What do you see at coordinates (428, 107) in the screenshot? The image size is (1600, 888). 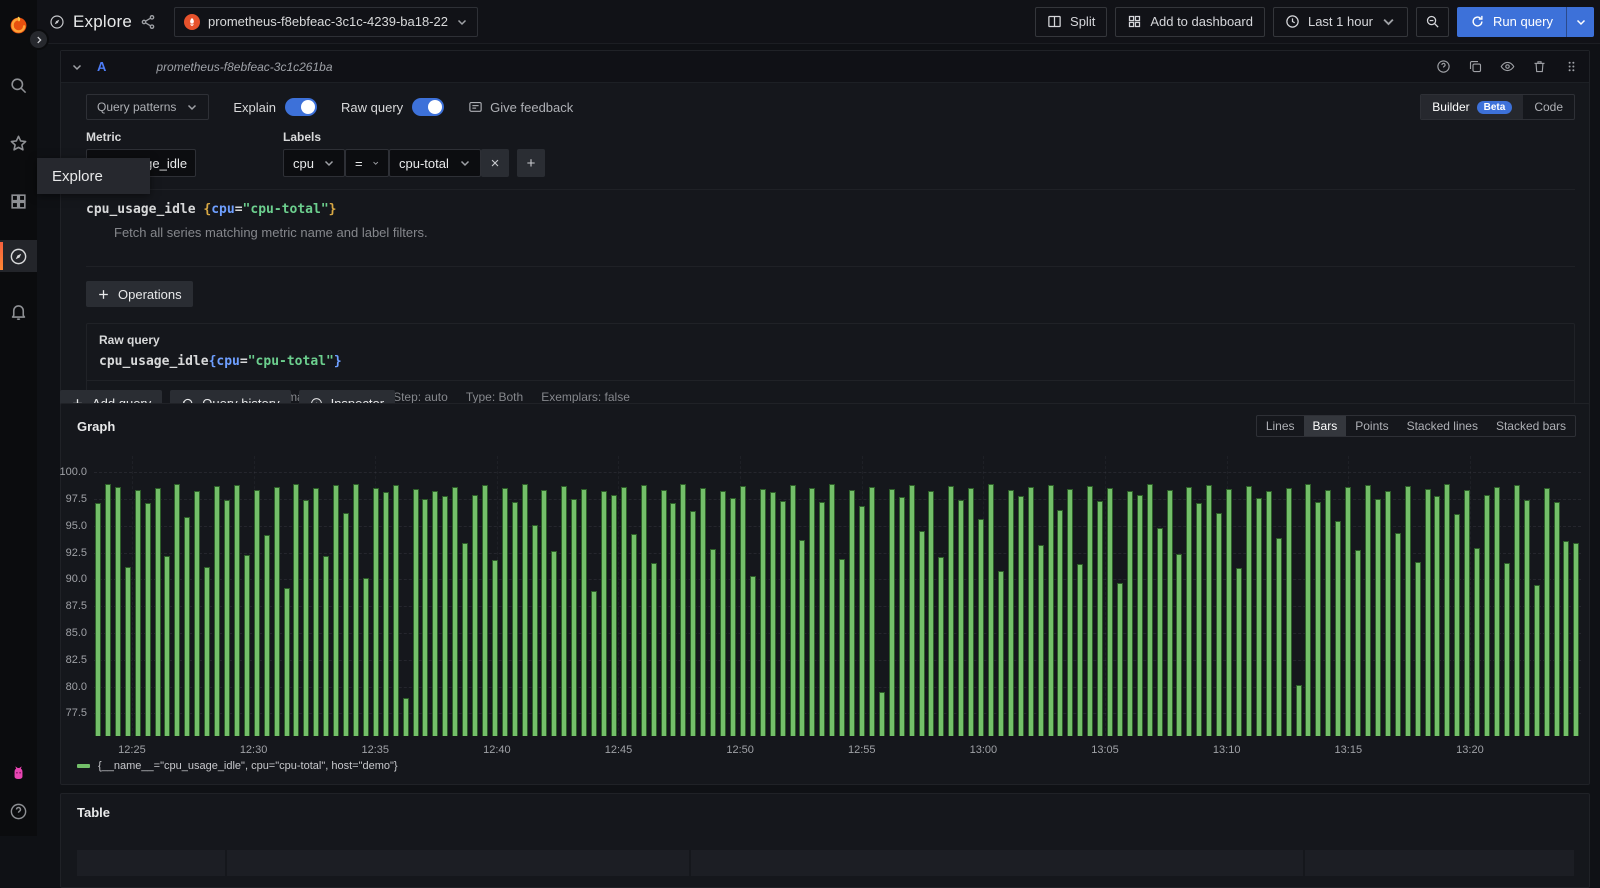 I see `raw-query-toggle` at bounding box center [428, 107].